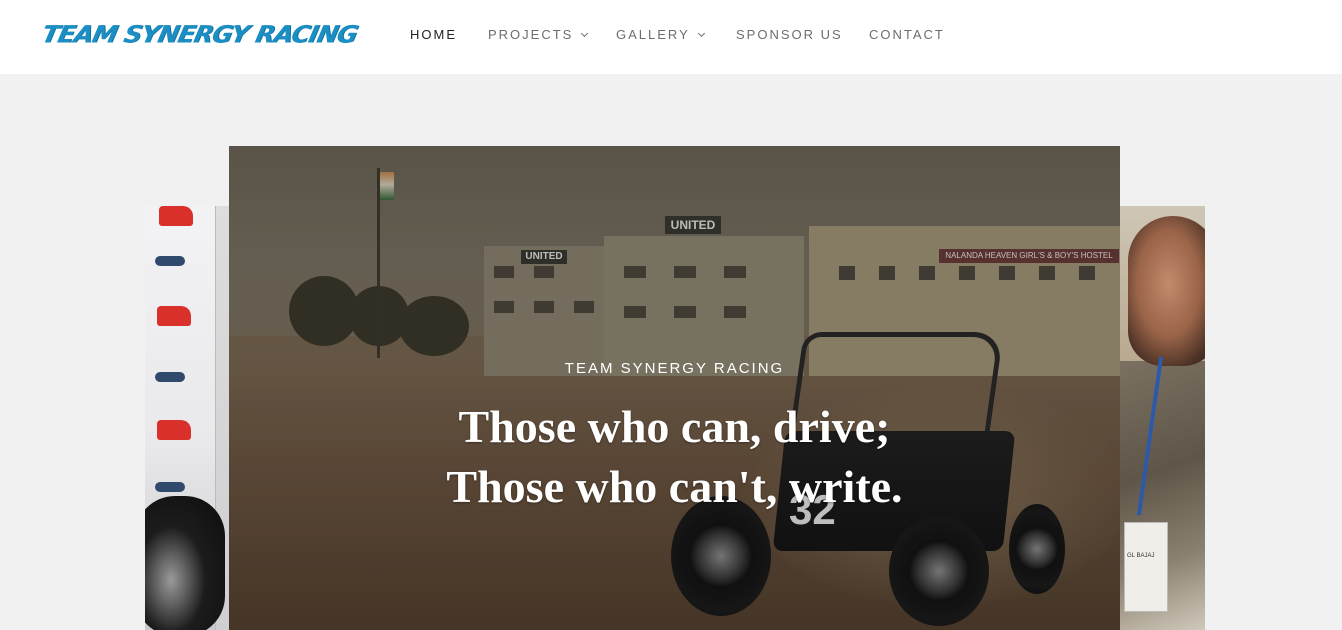 This screenshot has width=1342, height=630. What do you see at coordinates (907, 35) in the screenshot?
I see `nav-contact: CONTACT` at bounding box center [907, 35].